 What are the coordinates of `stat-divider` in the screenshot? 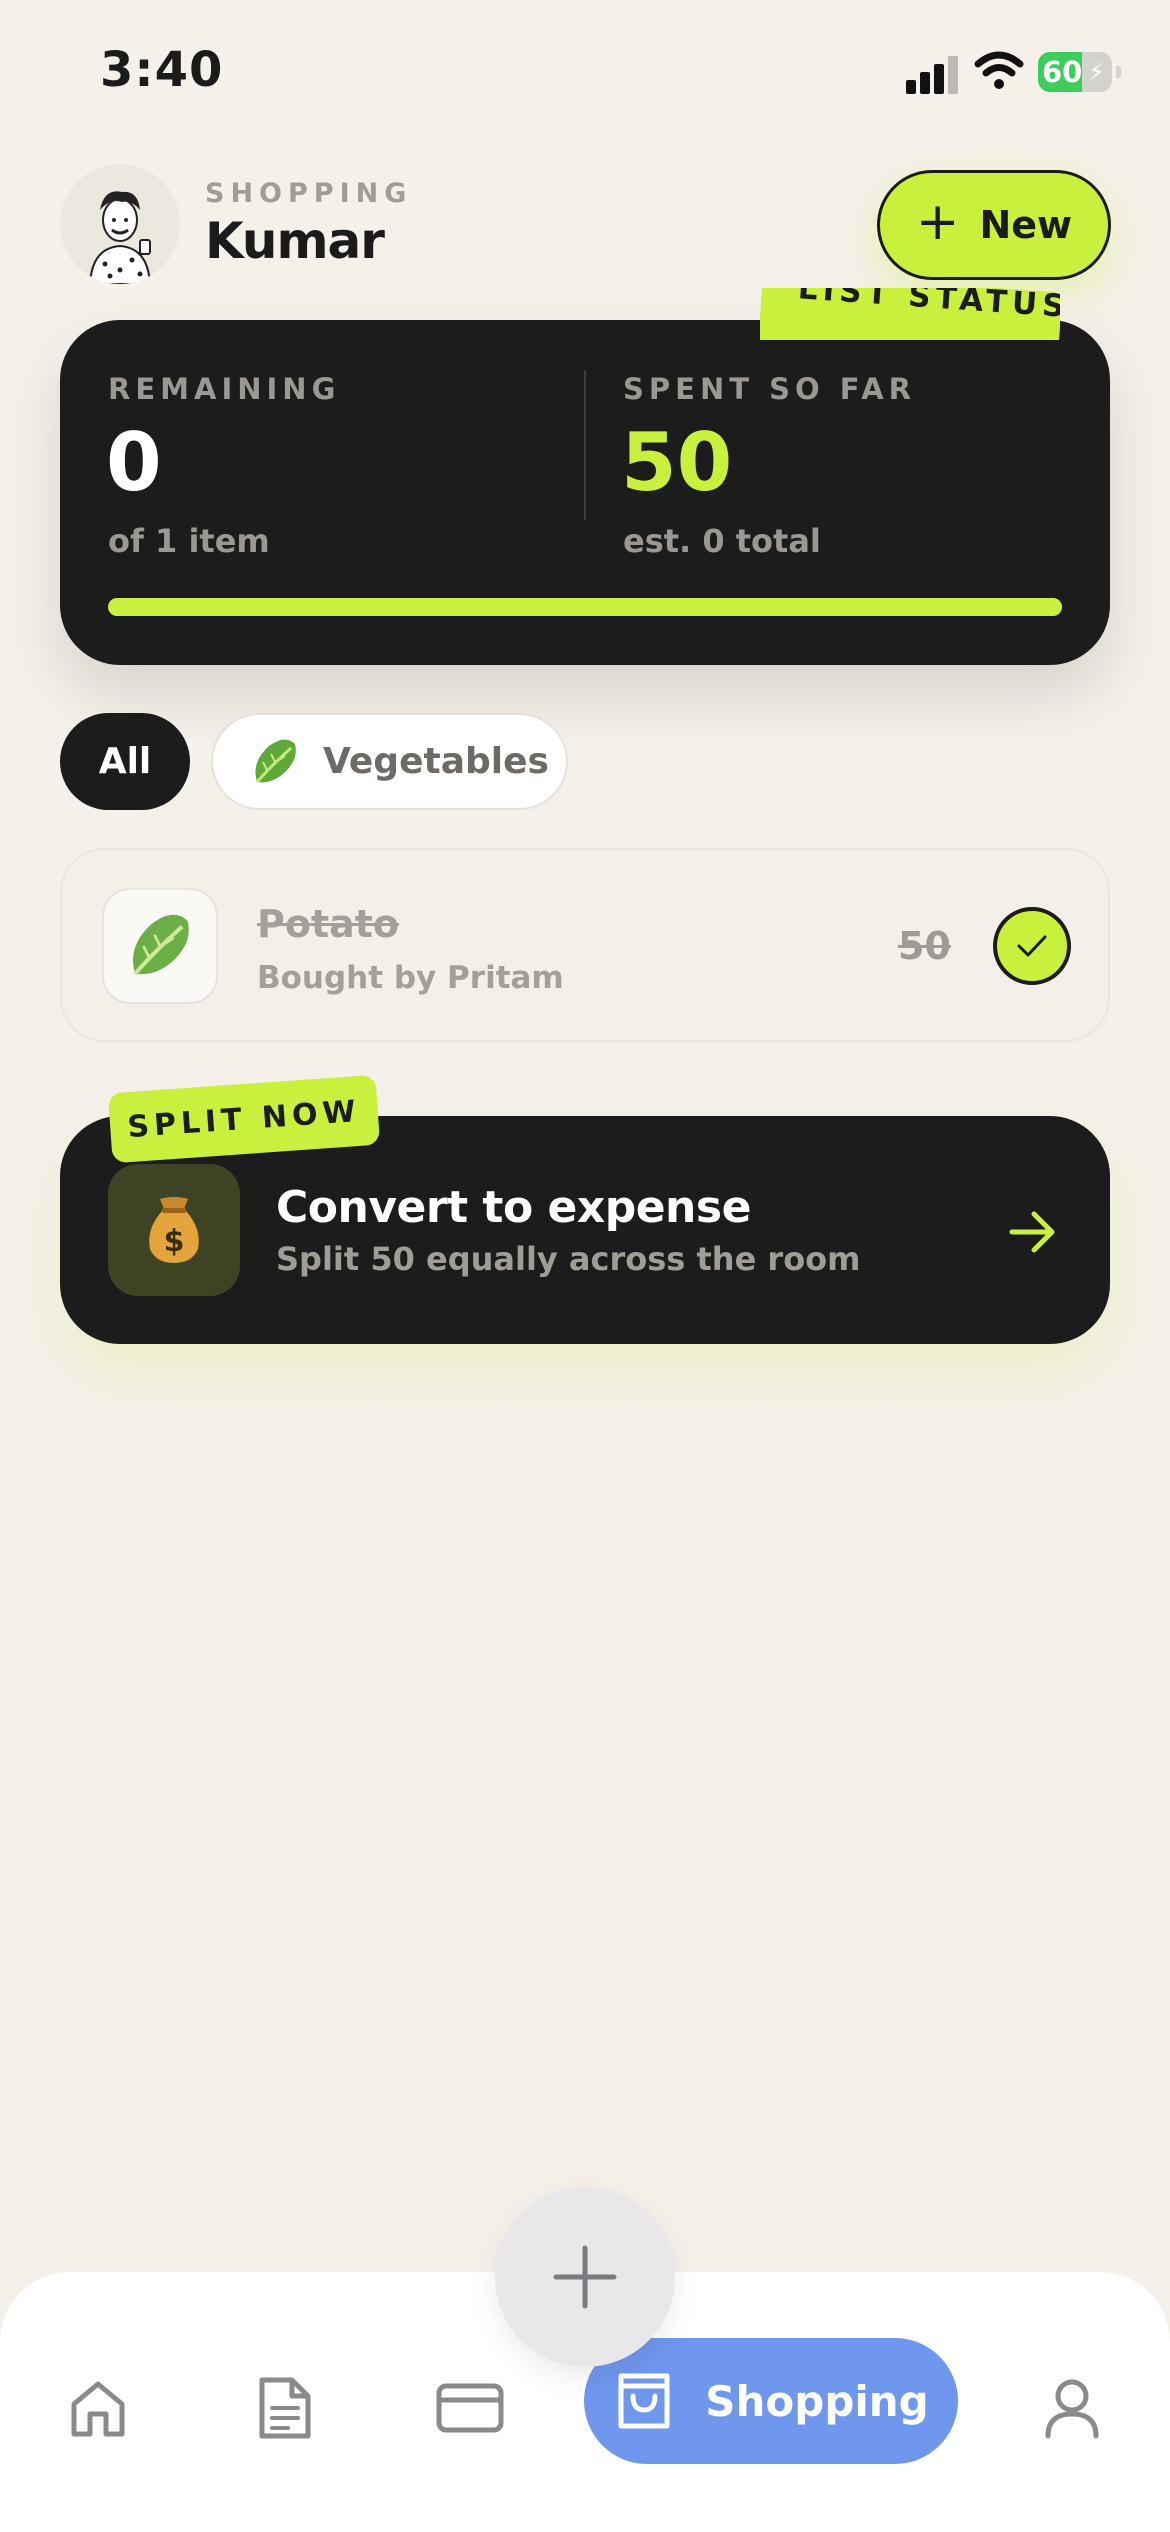 It's located at (585, 445).